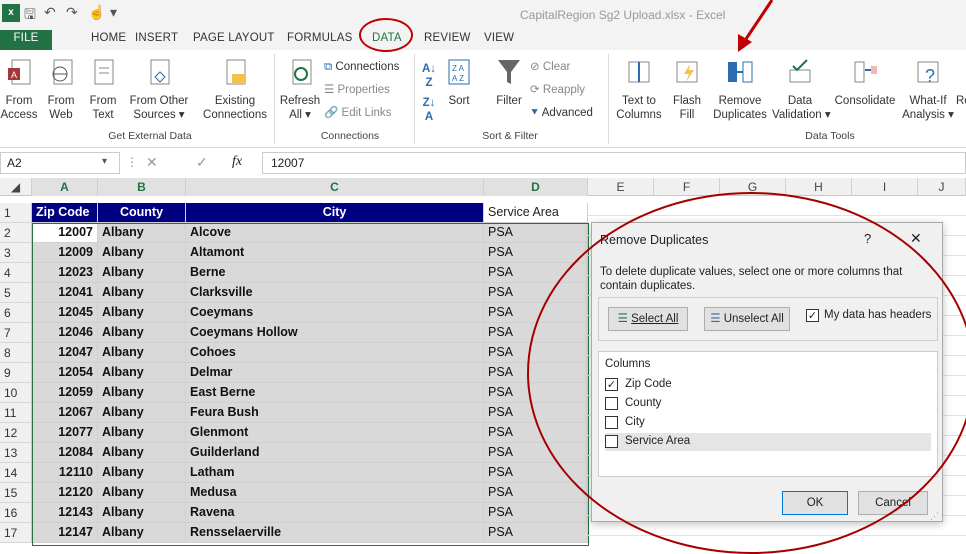 The image size is (966, 554). Describe the element at coordinates (16, 353) in the screenshot. I see `row-header: 8` at that location.